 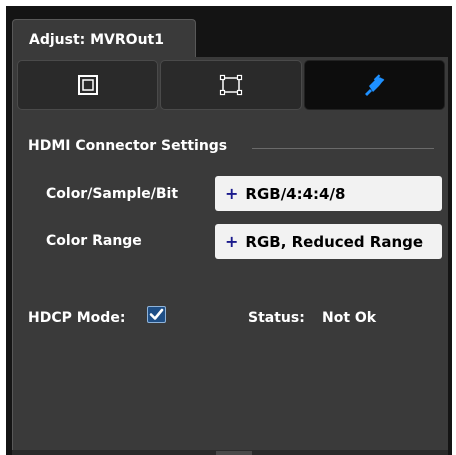 I want to click on mode-tab-bar, so click(x=231, y=85).